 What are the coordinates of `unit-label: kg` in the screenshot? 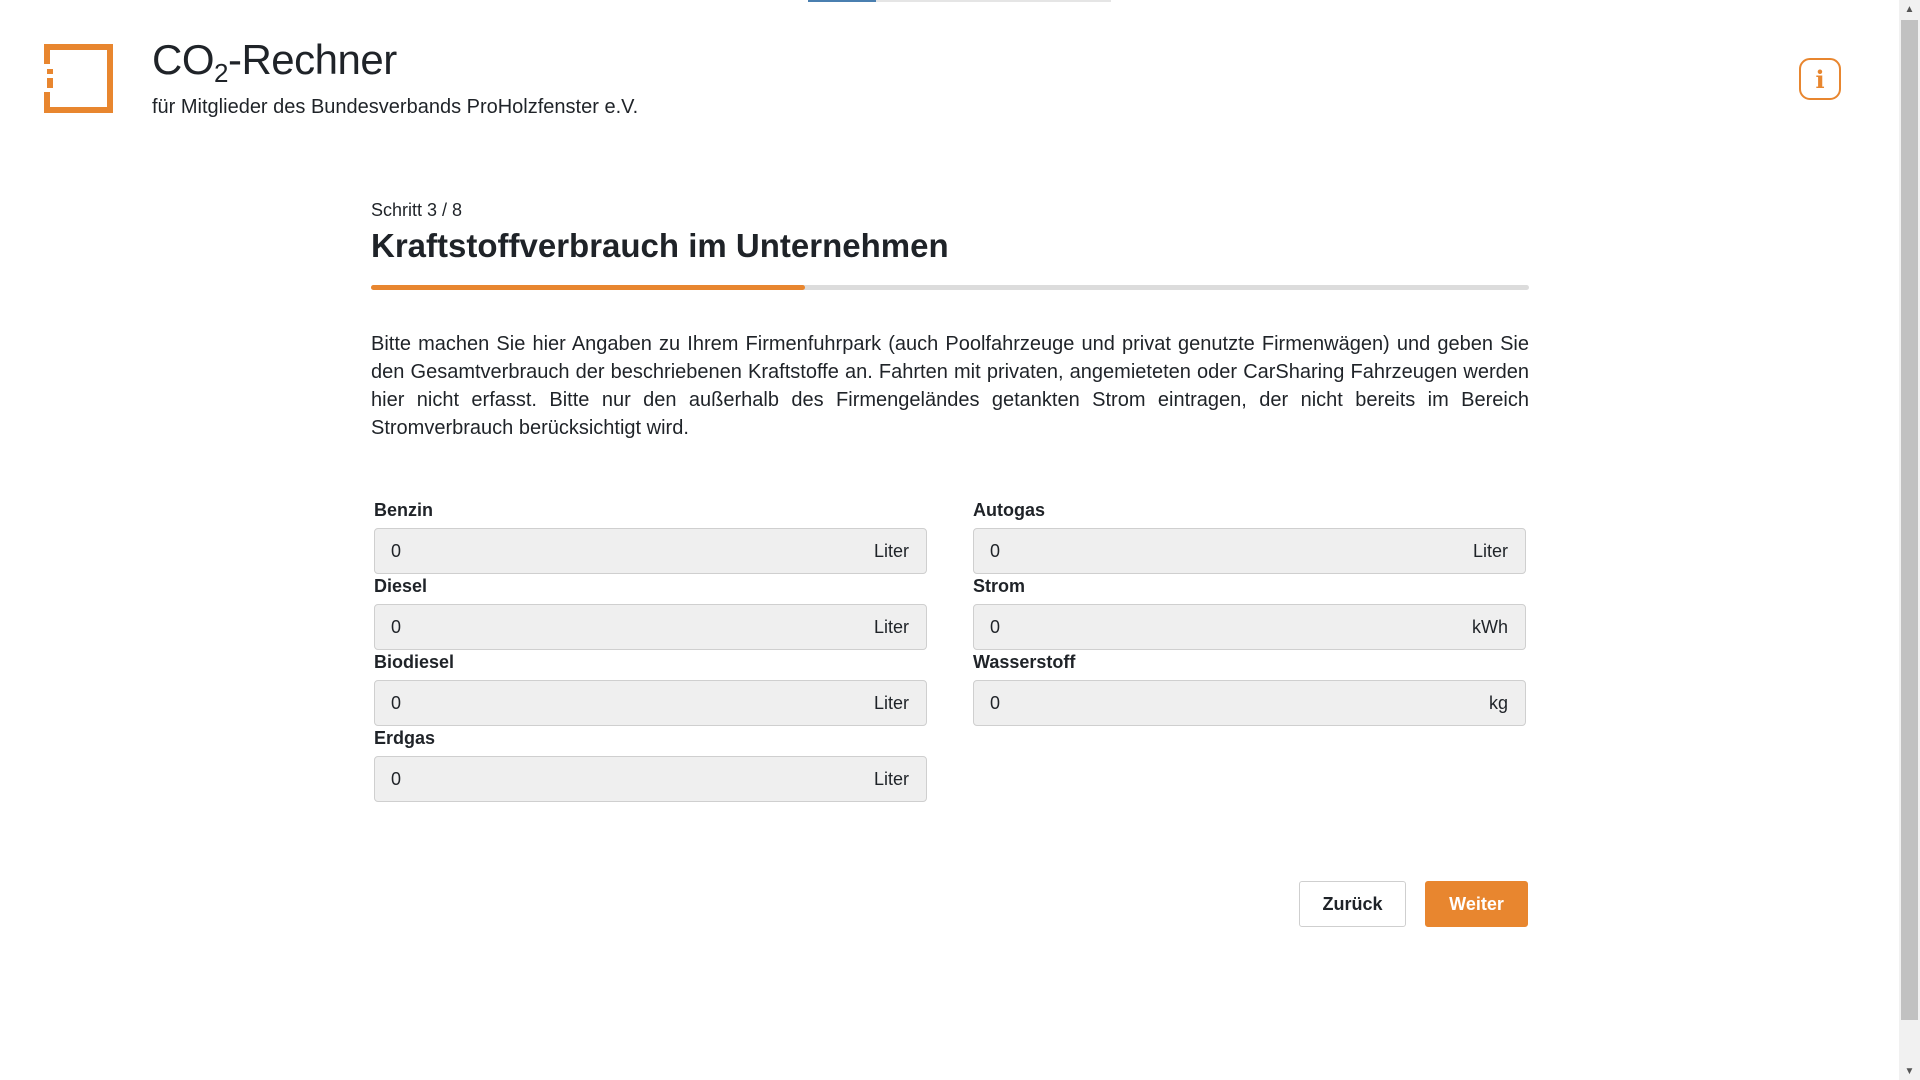 It's located at (1498, 703).